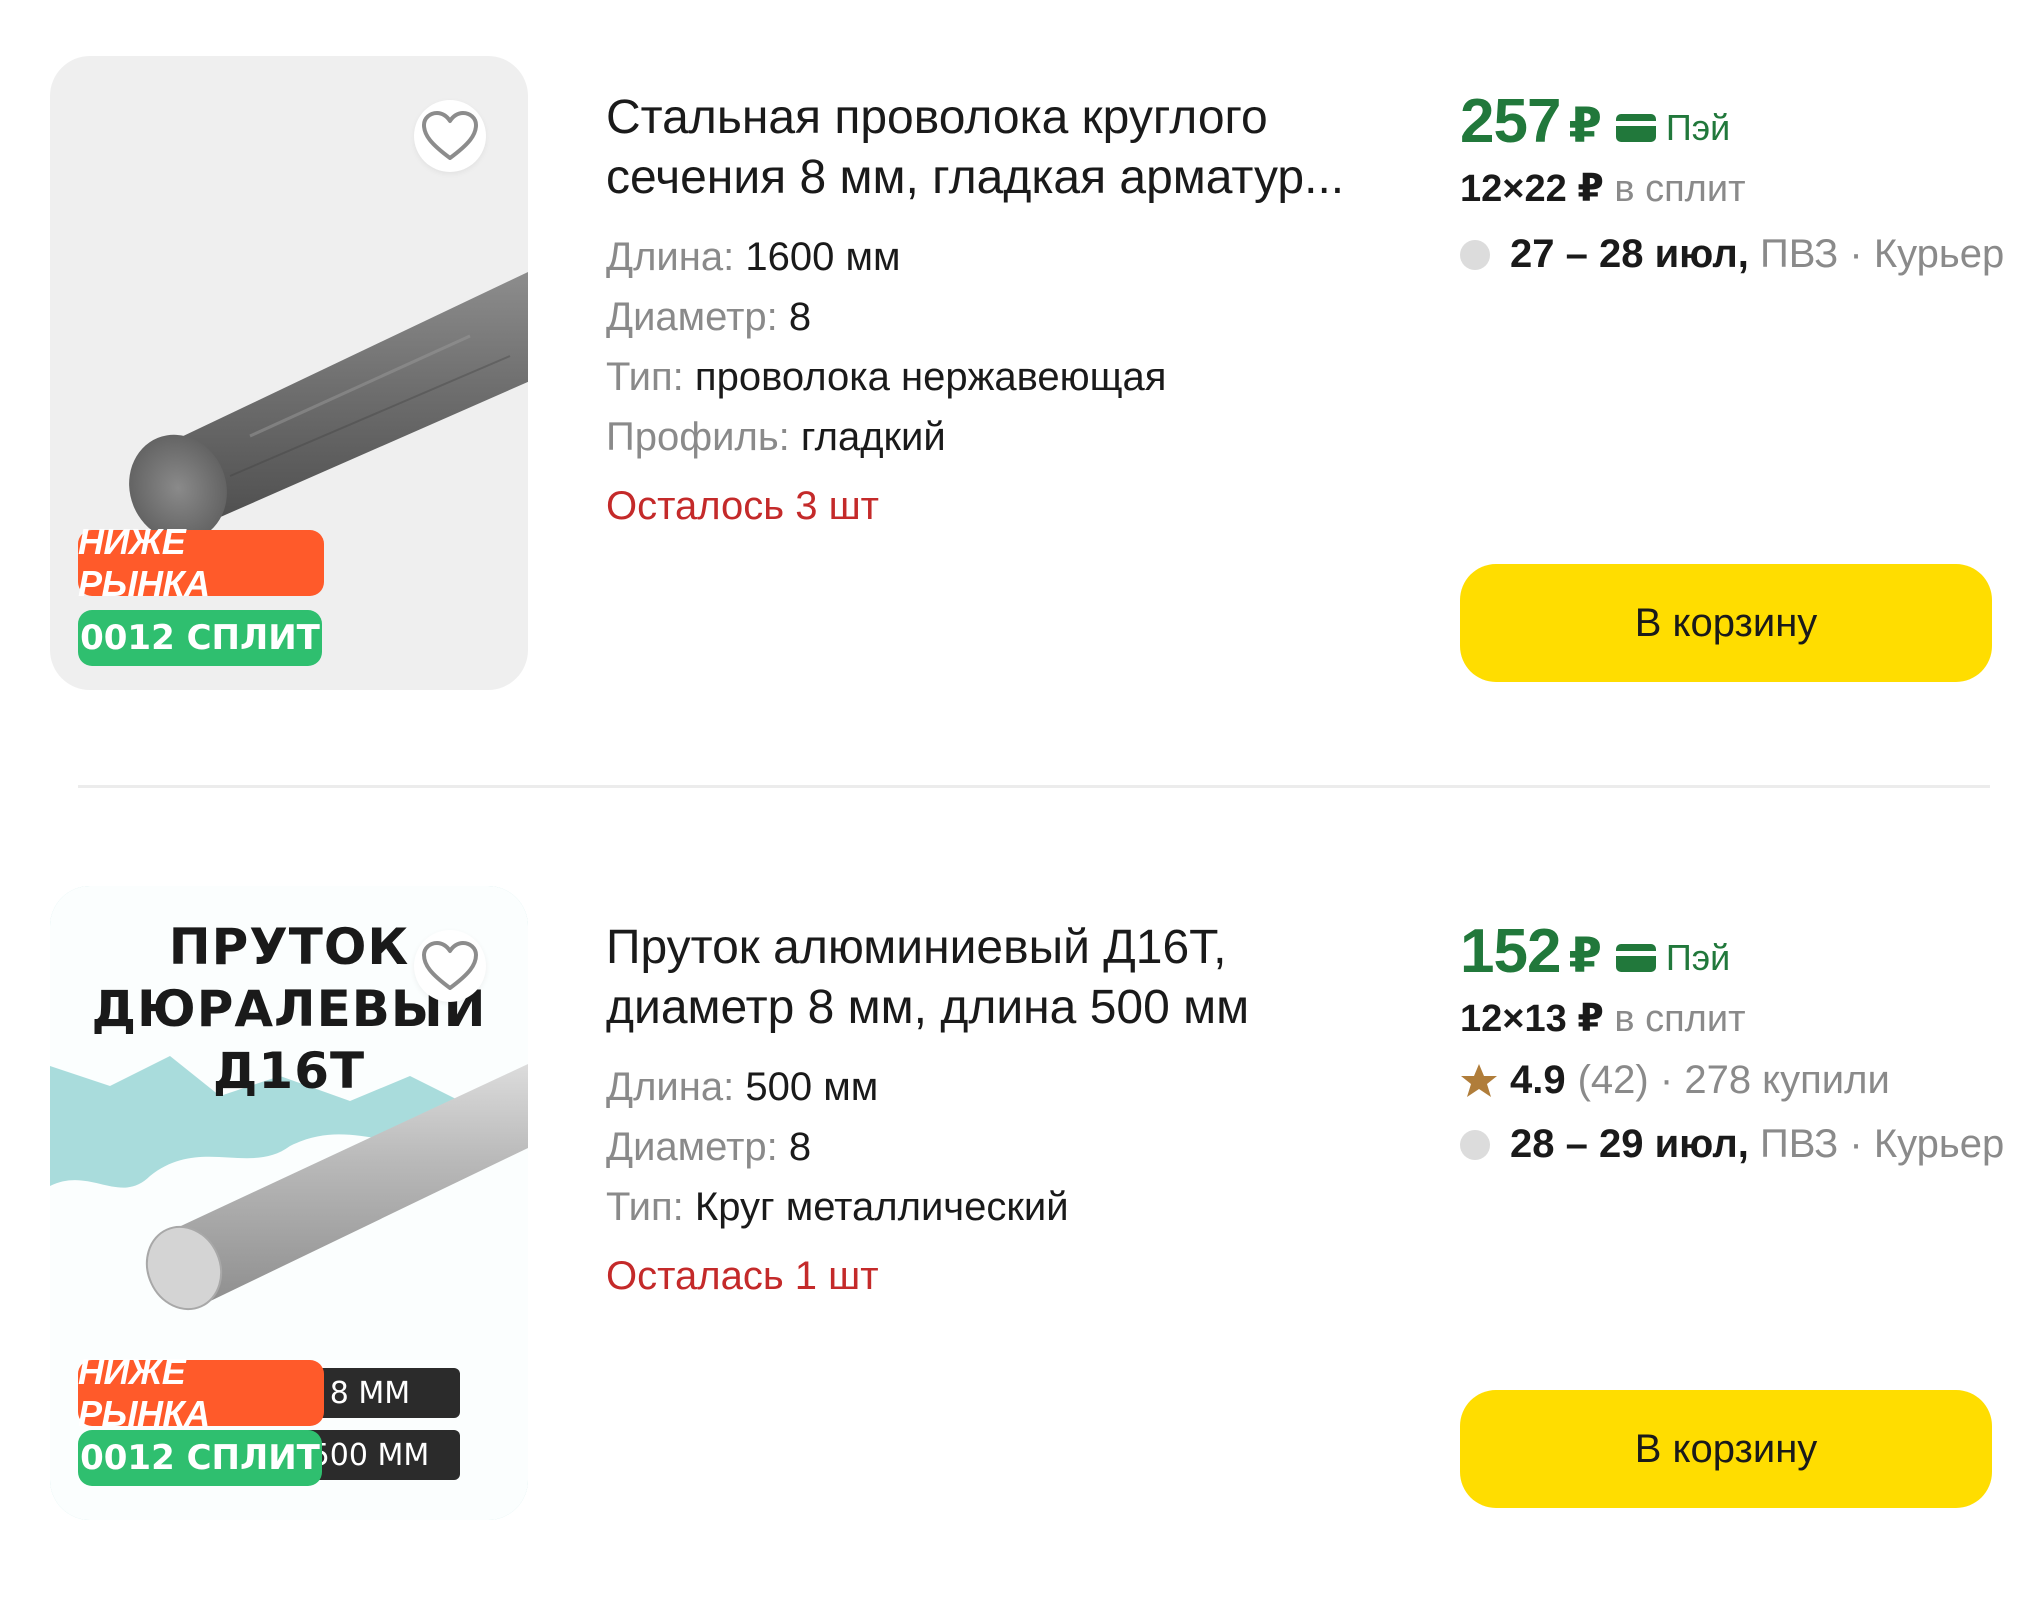 This screenshot has height=1601, width=2032. Describe the element at coordinates (1613, 1080) in the screenshot. I see `rating-count: (42)` at that location.